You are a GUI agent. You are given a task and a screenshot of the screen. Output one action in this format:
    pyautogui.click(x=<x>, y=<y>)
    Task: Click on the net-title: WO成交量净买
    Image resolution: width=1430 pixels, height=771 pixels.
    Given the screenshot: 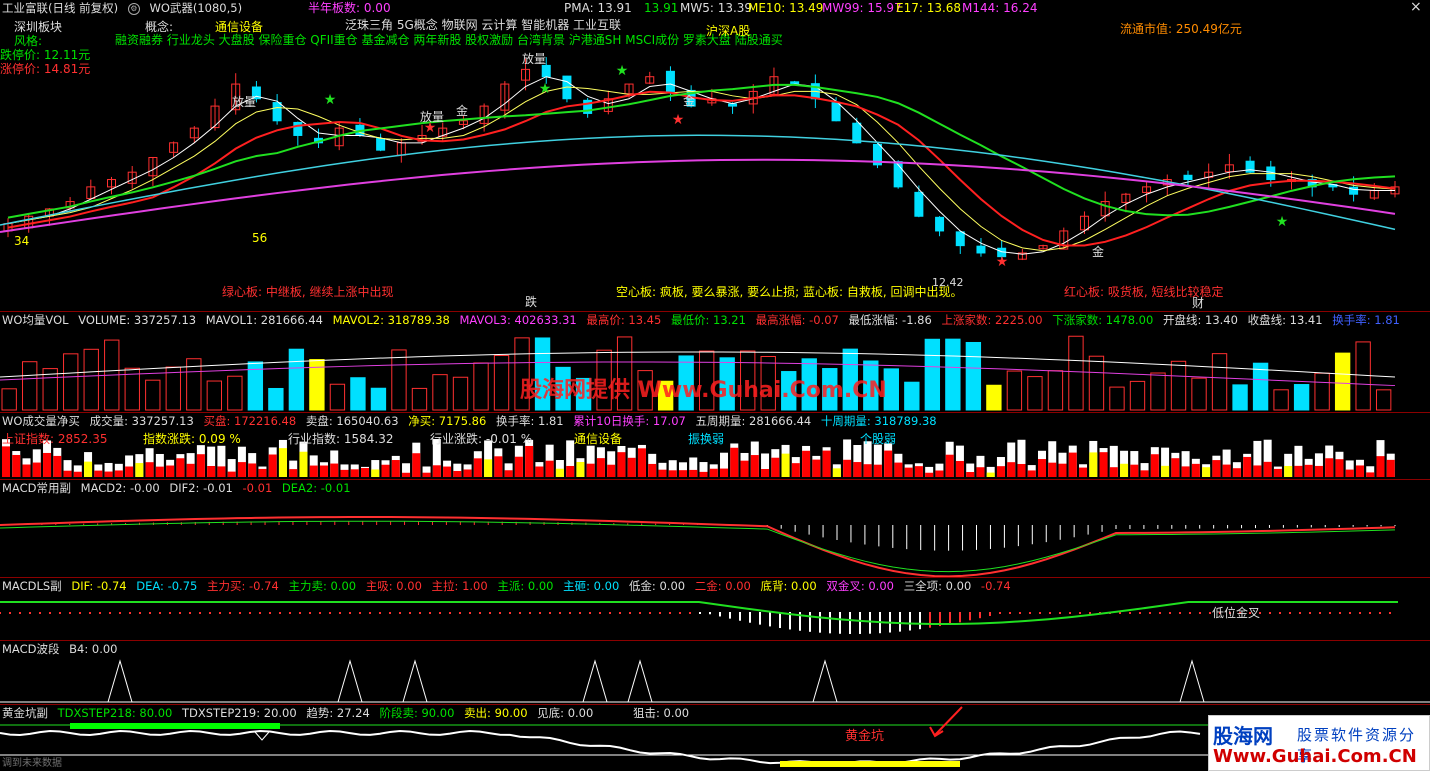 What is the action you would take?
    pyautogui.click(x=41, y=421)
    